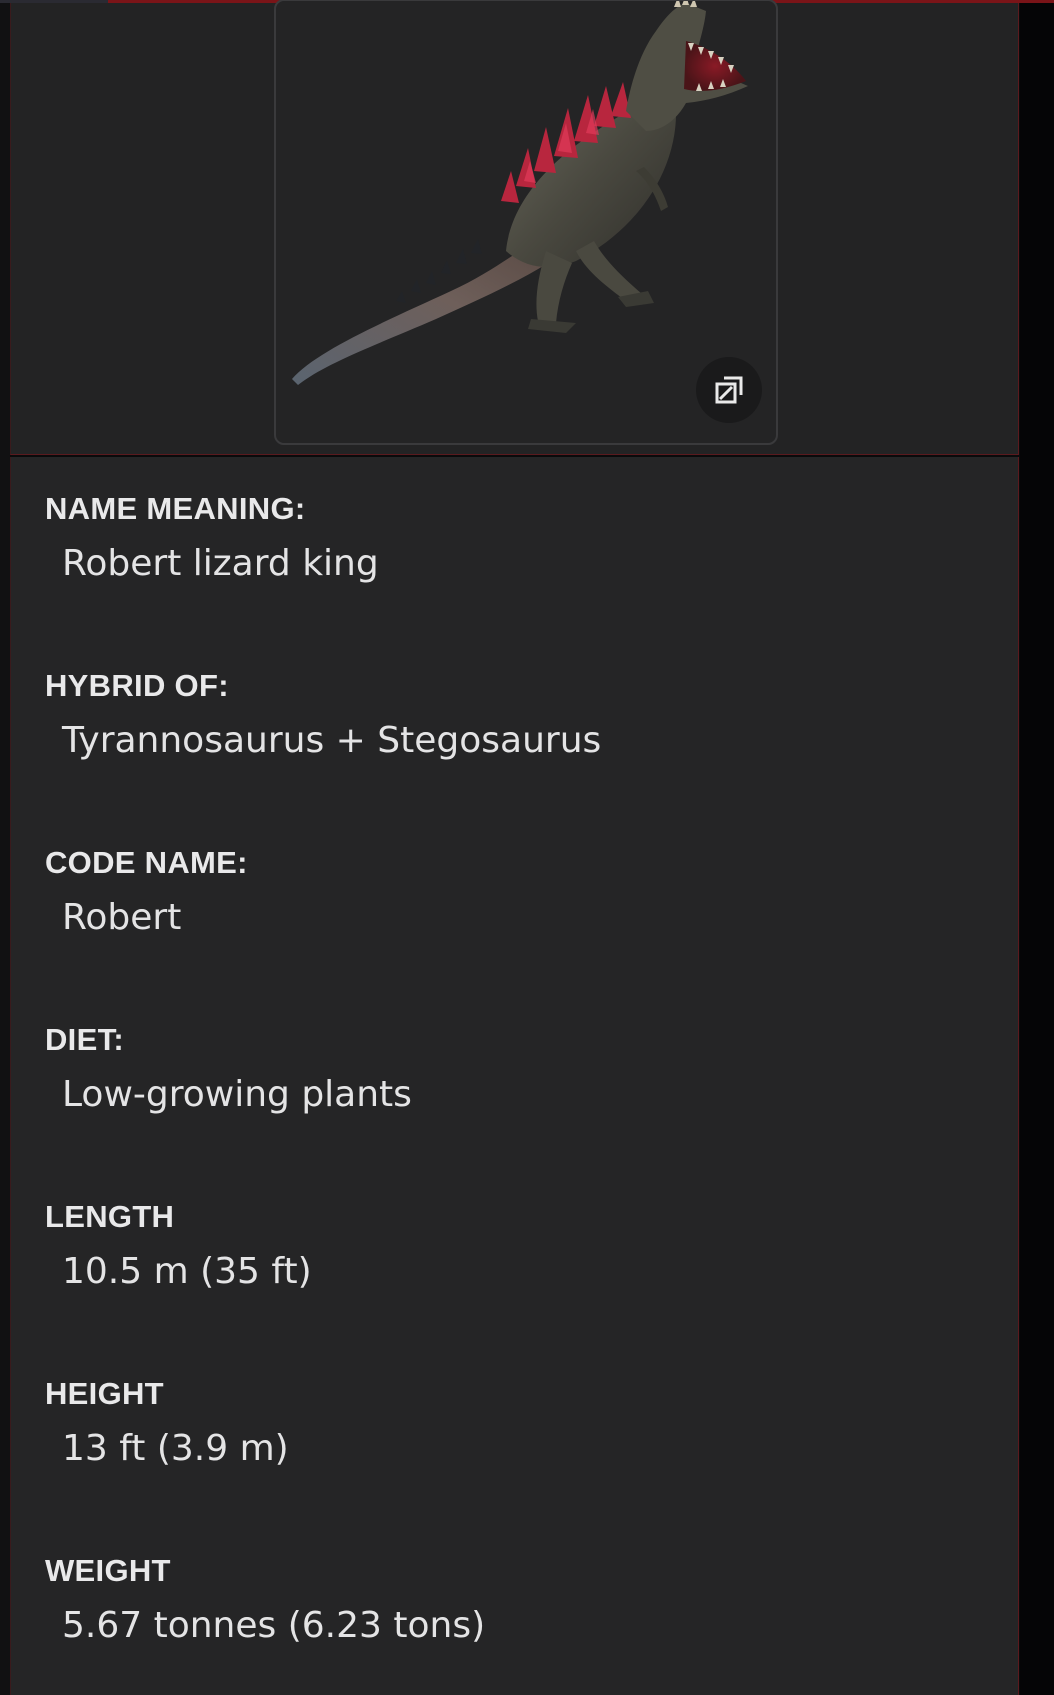 Image resolution: width=1054 pixels, height=1695 pixels. What do you see at coordinates (228, 1068) in the screenshot?
I see `field-diet: DIET: Low-growing plants` at bounding box center [228, 1068].